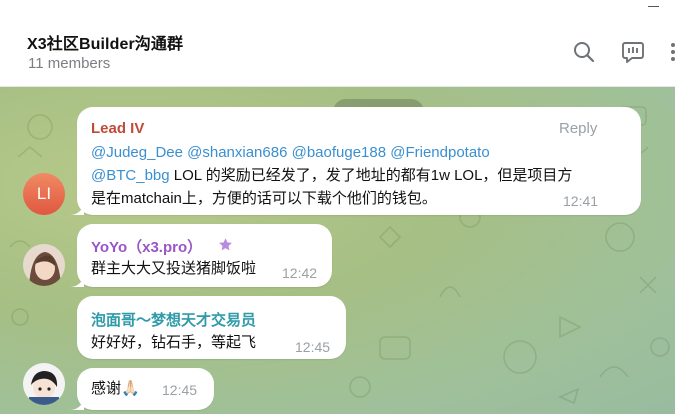 The image size is (675, 414). I want to click on member-count: 11 members, so click(69, 63).